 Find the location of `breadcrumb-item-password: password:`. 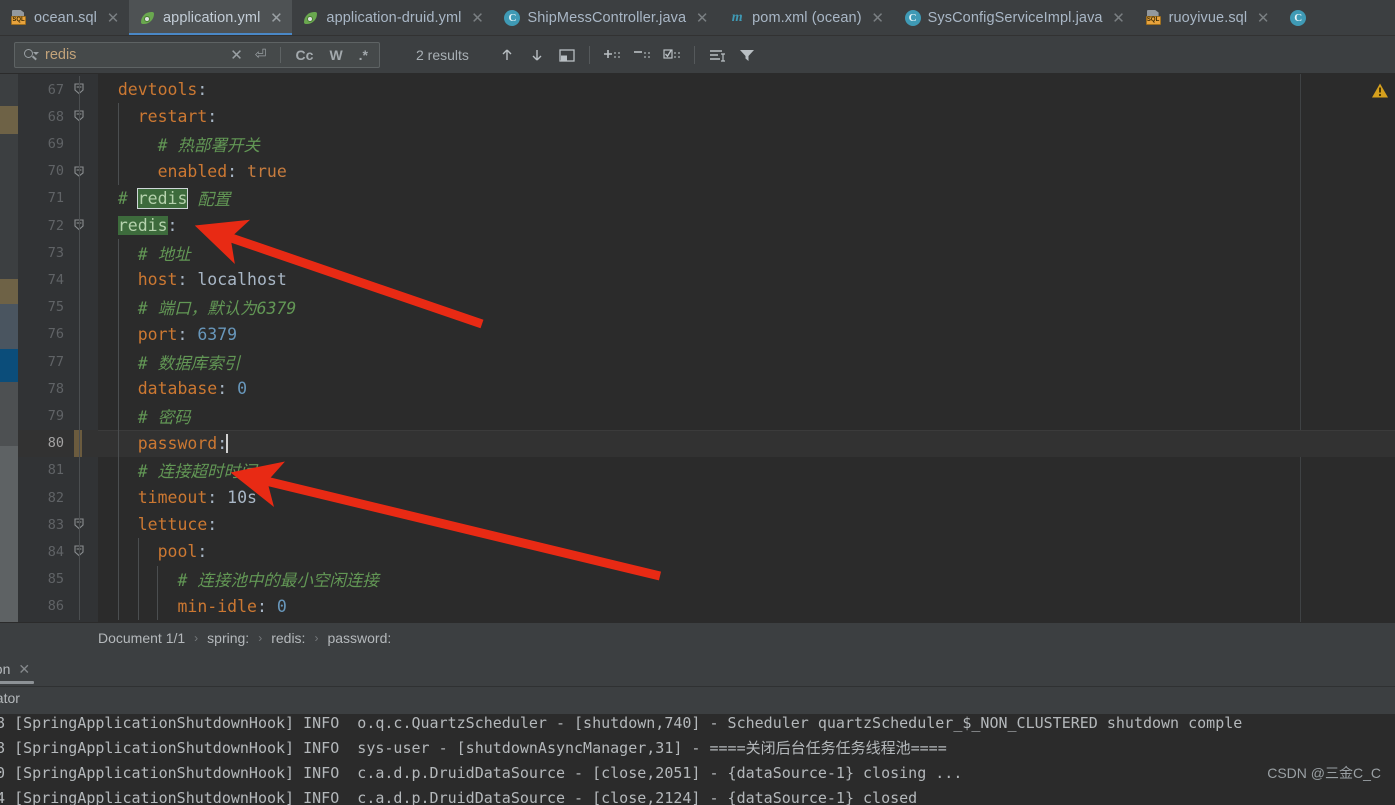

breadcrumb-item-password: password: is located at coordinates (359, 638).